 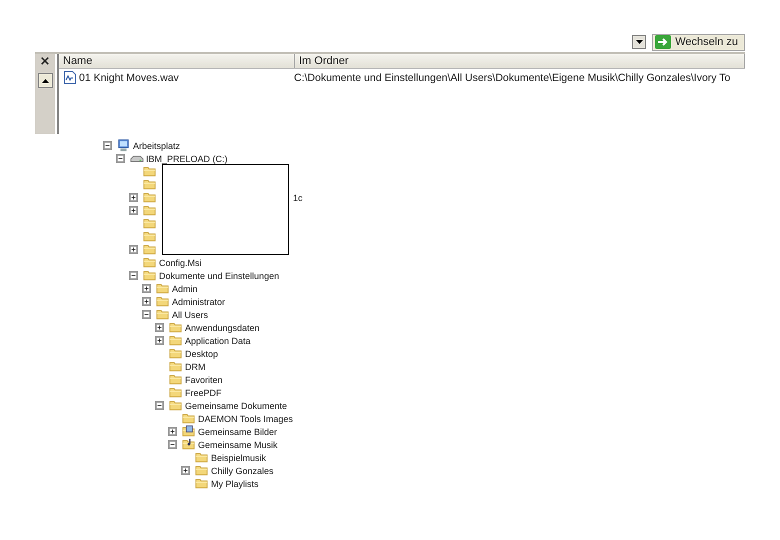 What do you see at coordinates (188, 431) in the screenshot?
I see `picture-folder-icon` at bounding box center [188, 431].